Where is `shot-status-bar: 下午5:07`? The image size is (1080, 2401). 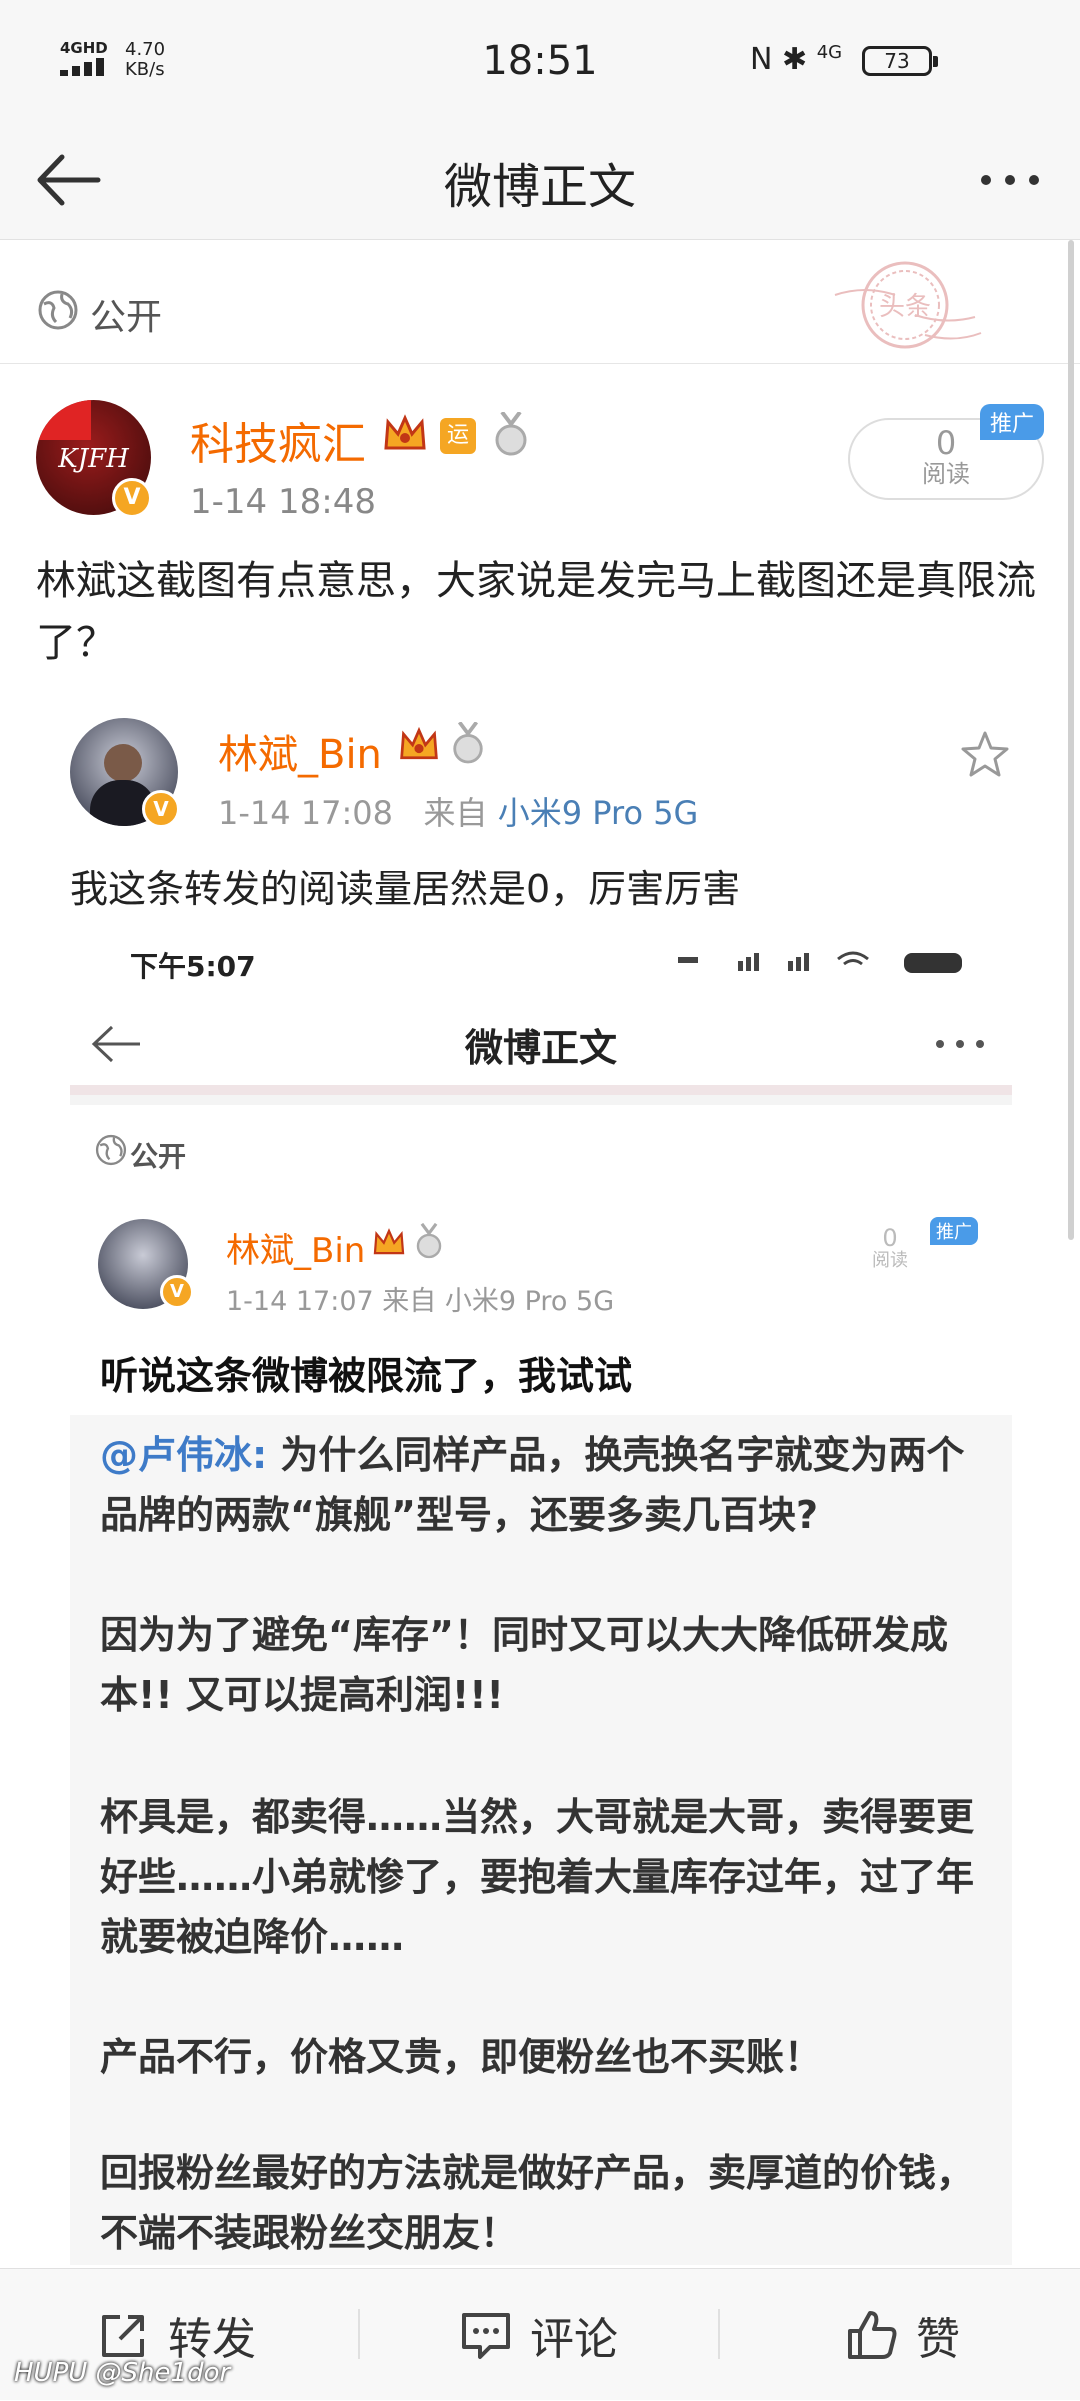 shot-status-bar: 下午5:07 is located at coordinates (541, 960).